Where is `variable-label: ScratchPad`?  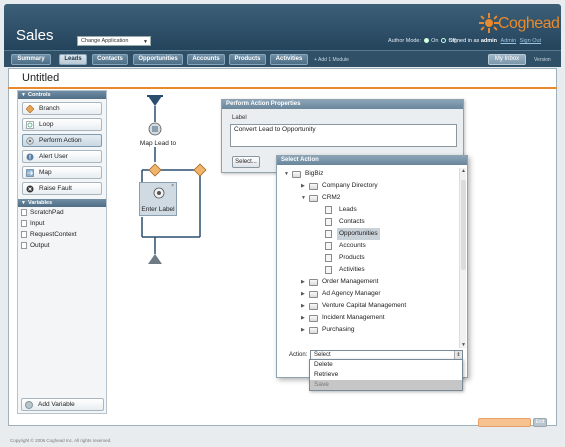
variable-label: ScratchPad is located at coordinates (47, 212).